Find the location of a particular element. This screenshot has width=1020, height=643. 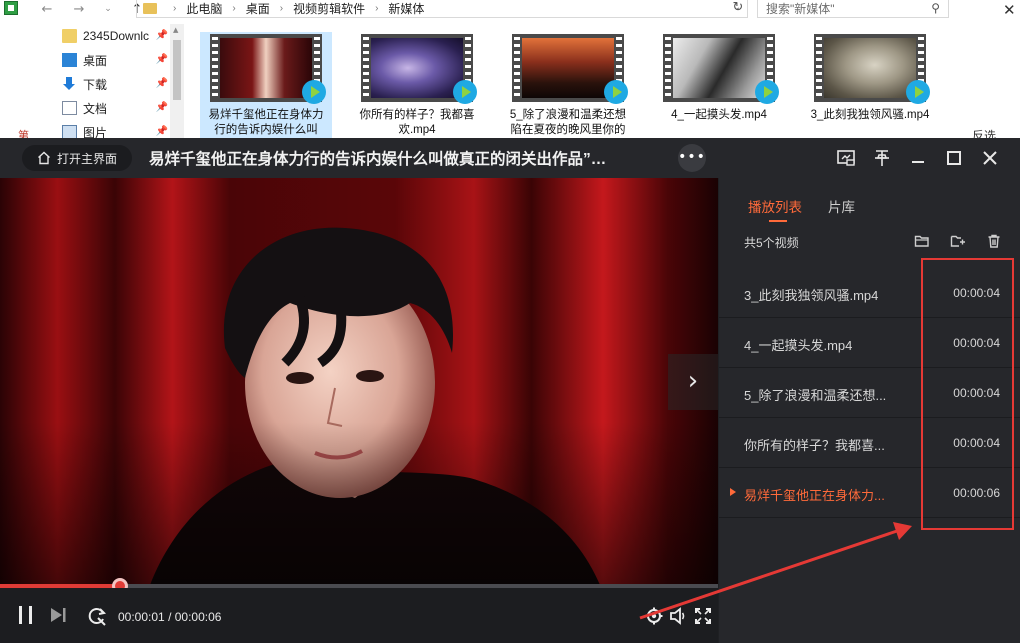

recent-dropdown-icon: ⌄ is located at coordinates (108, 9).